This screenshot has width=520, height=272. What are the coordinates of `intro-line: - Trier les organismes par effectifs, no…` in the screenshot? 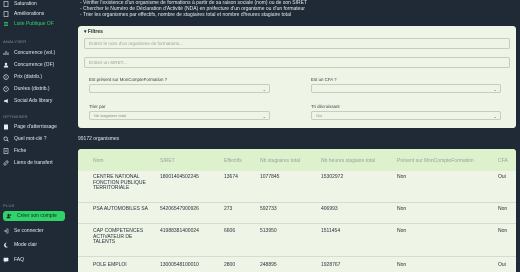 It's located at (185, 15).